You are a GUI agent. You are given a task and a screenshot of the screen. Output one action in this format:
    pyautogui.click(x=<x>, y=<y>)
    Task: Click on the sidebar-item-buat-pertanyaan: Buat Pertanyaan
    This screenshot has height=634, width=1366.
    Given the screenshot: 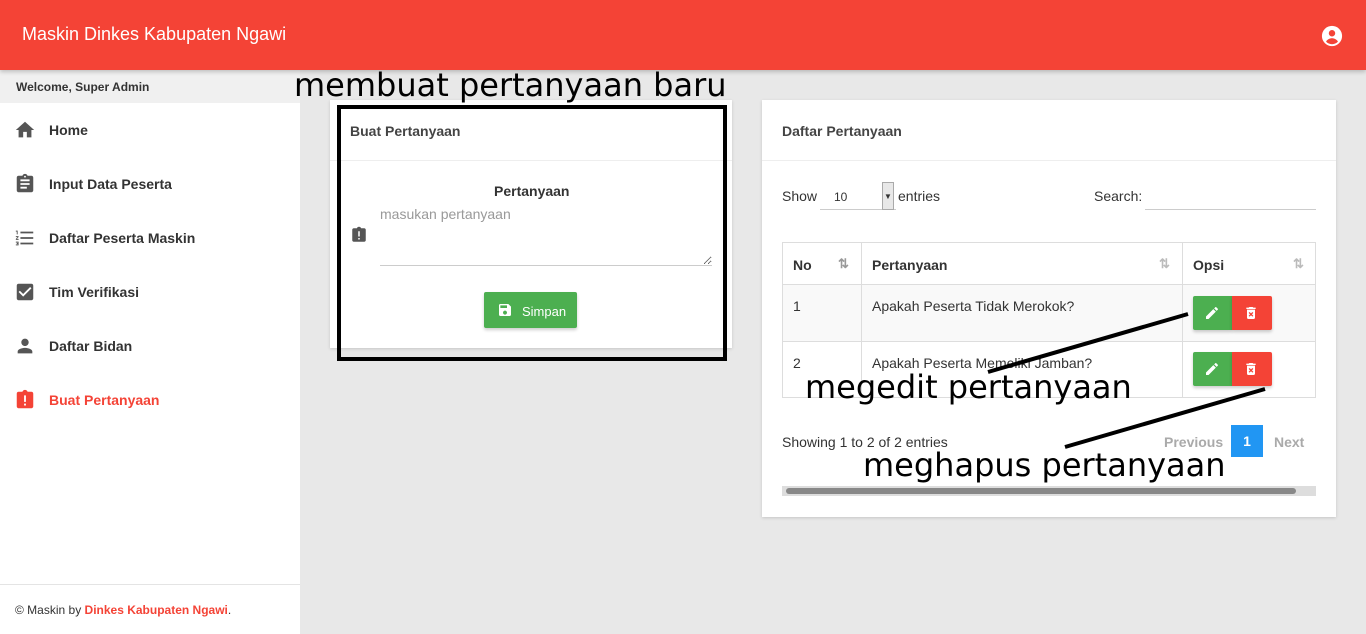 What is the action you would take?
    pyautogui.click(x=150, y=400)
    